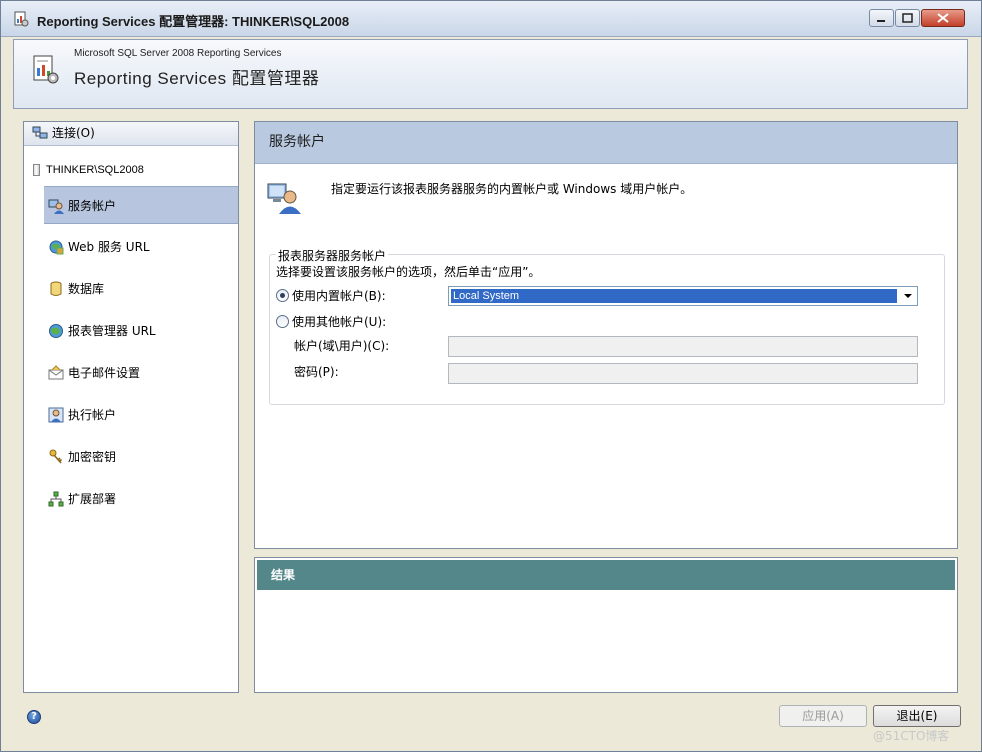  I want to click on group-hint: 选择要设置该服务帐户的选项，然后单击“应用”。, so click(408, 272).